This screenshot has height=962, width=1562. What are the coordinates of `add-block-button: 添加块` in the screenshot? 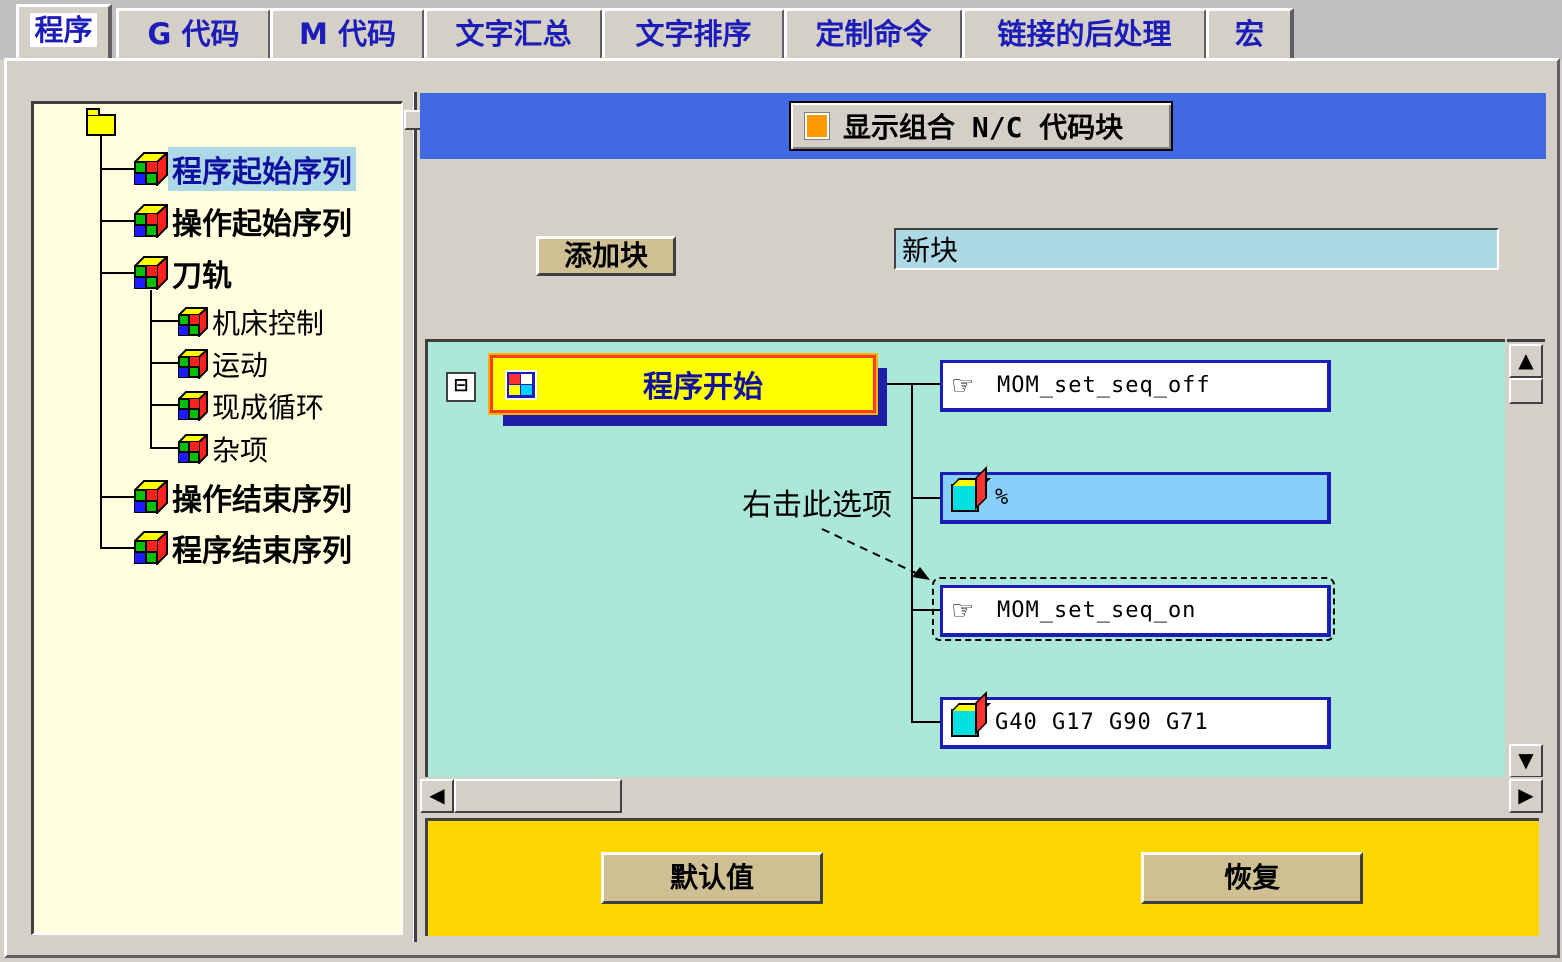 It's located at (606, 256).